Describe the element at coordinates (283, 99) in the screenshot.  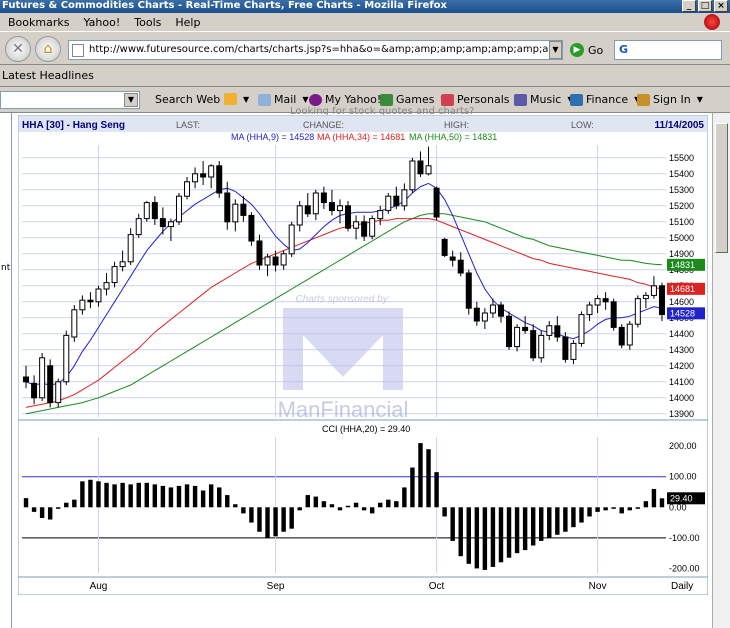
I see `mail-button: Mail ▼` at that location.